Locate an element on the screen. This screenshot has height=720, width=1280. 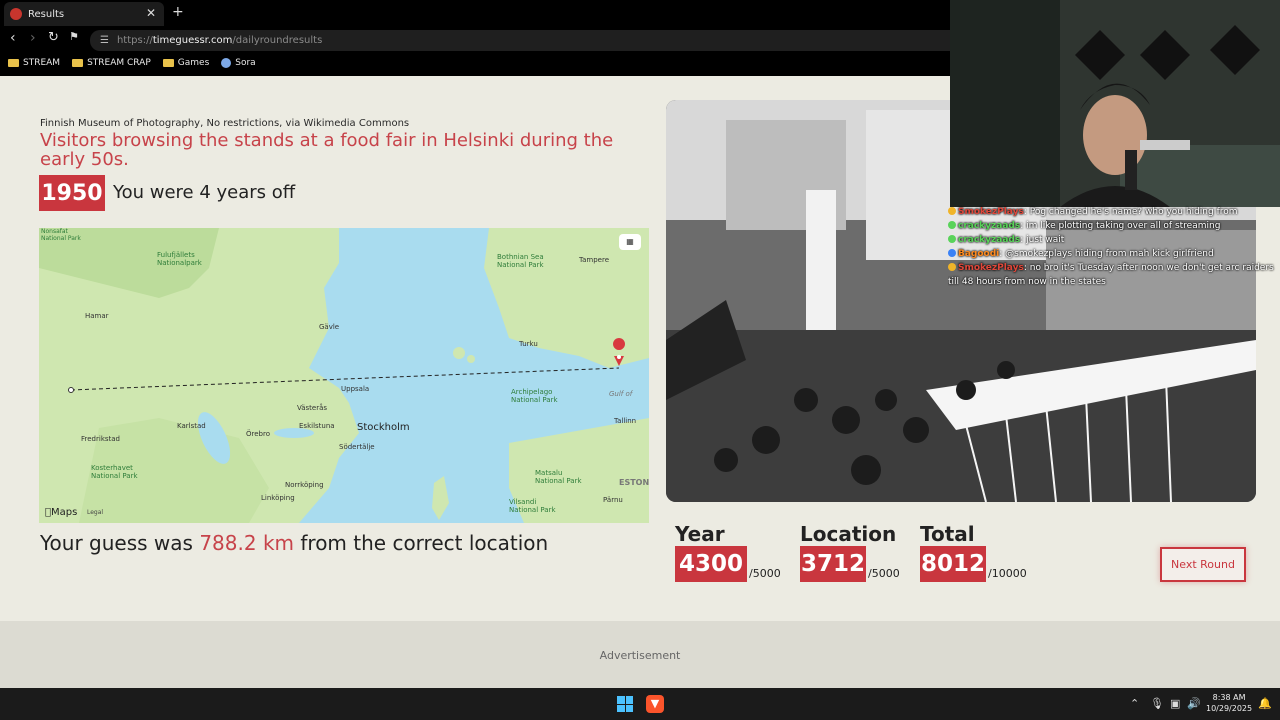
bookmark-stream: STREAM is located at coordinates (34, 63).